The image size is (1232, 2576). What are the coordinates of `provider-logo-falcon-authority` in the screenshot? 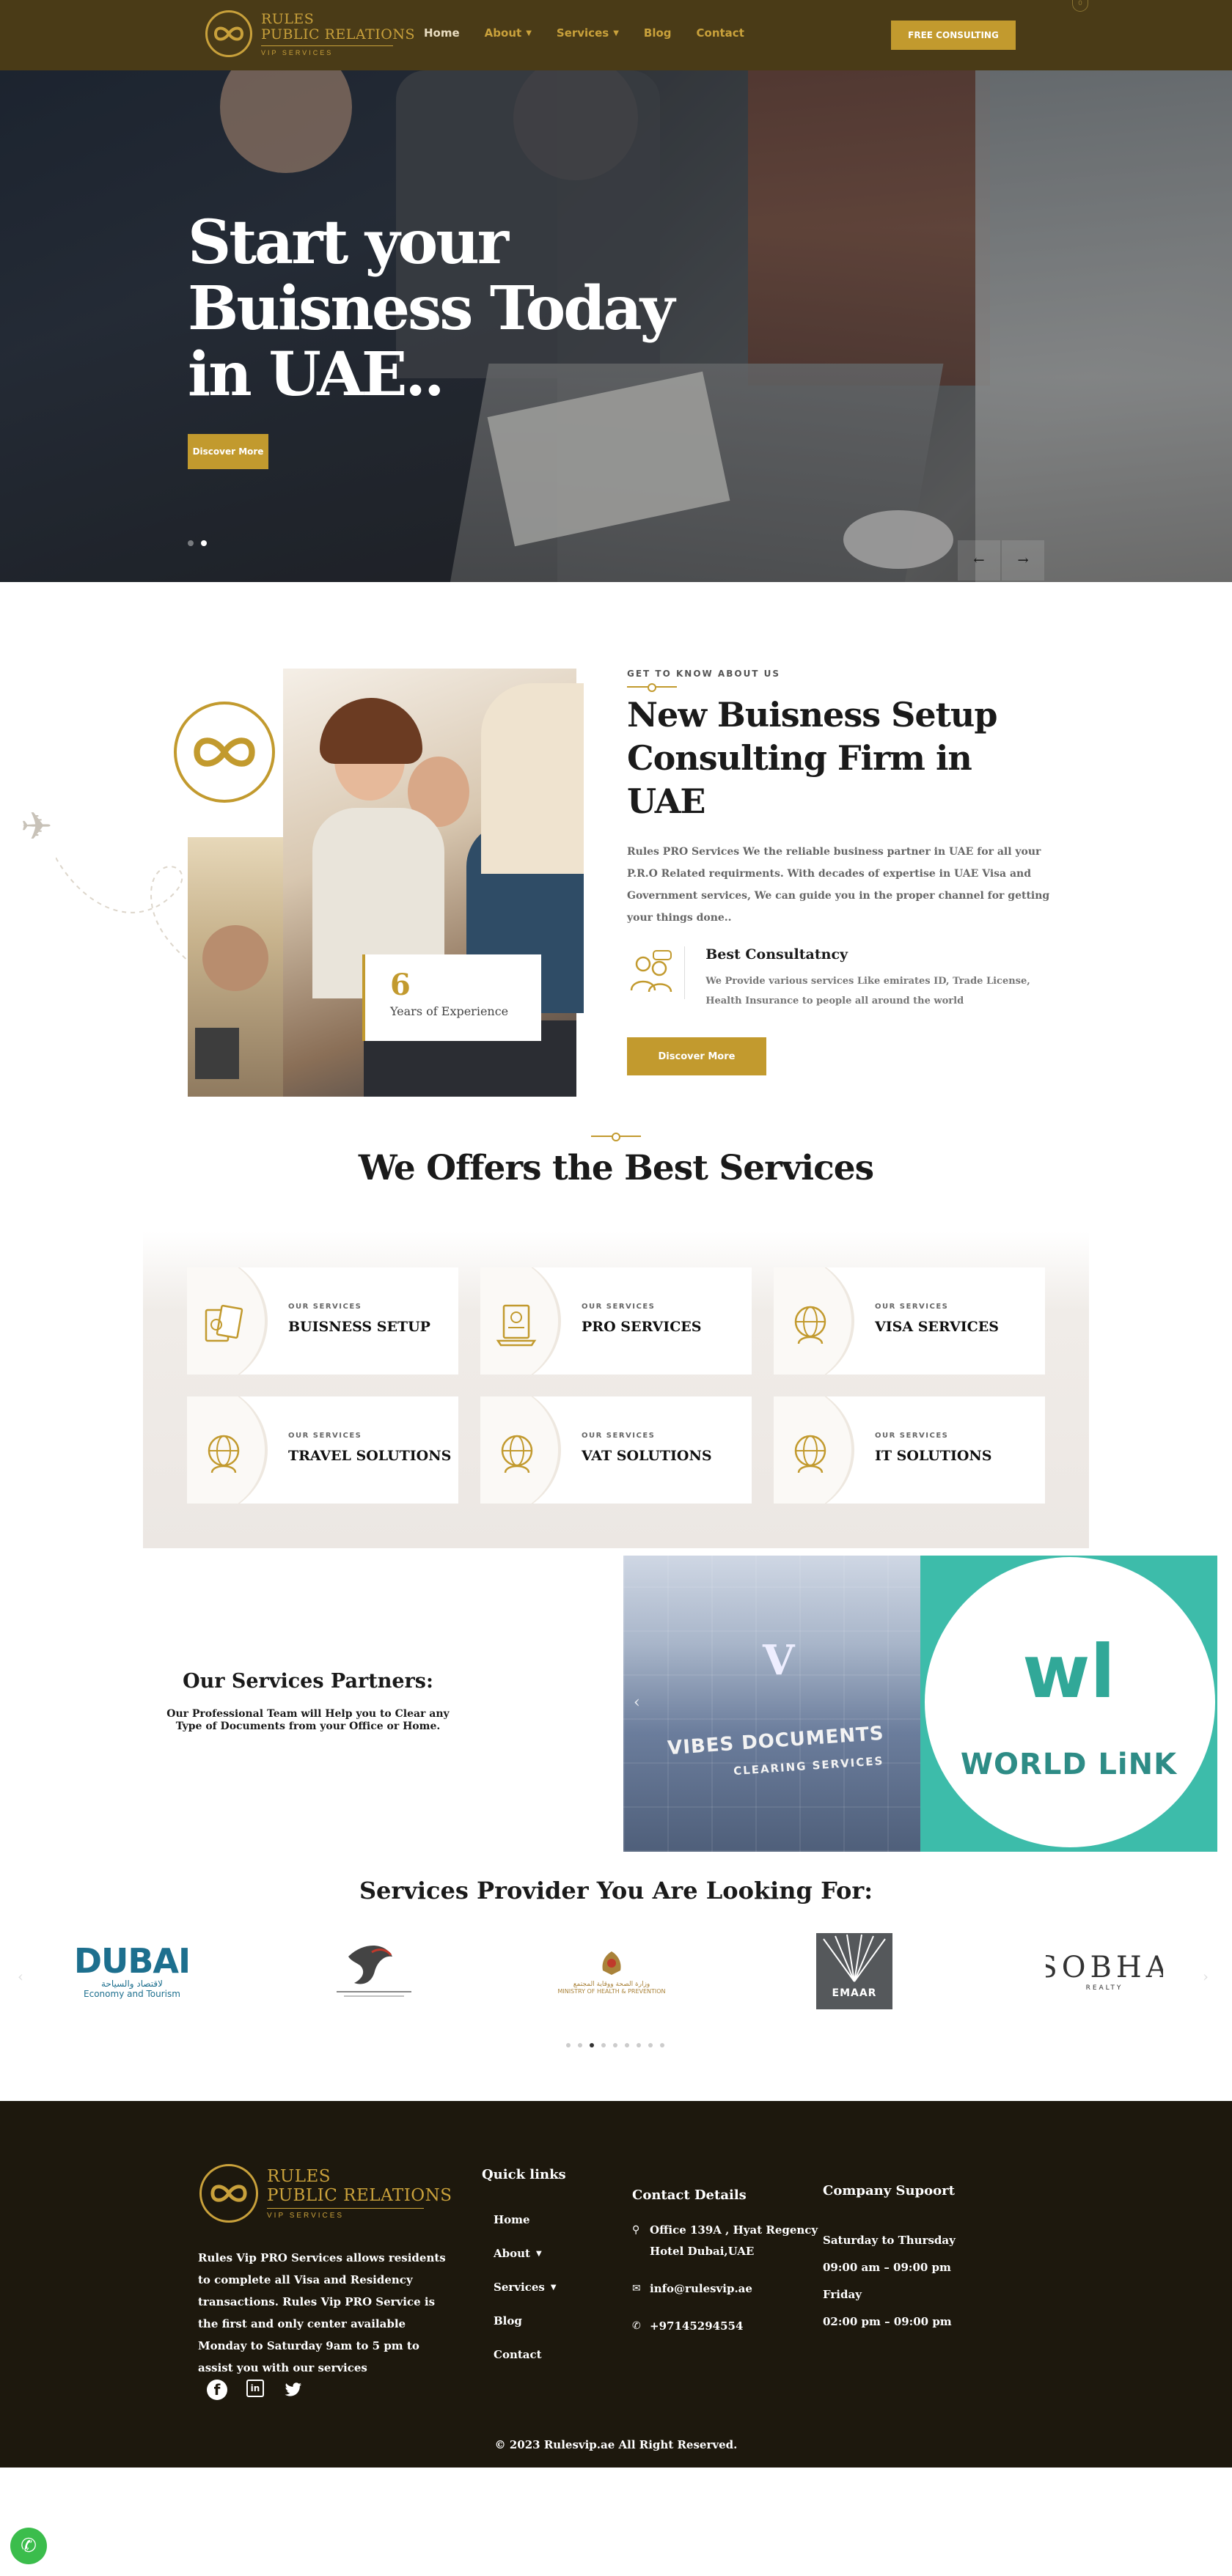 It's located at (374, 1971).